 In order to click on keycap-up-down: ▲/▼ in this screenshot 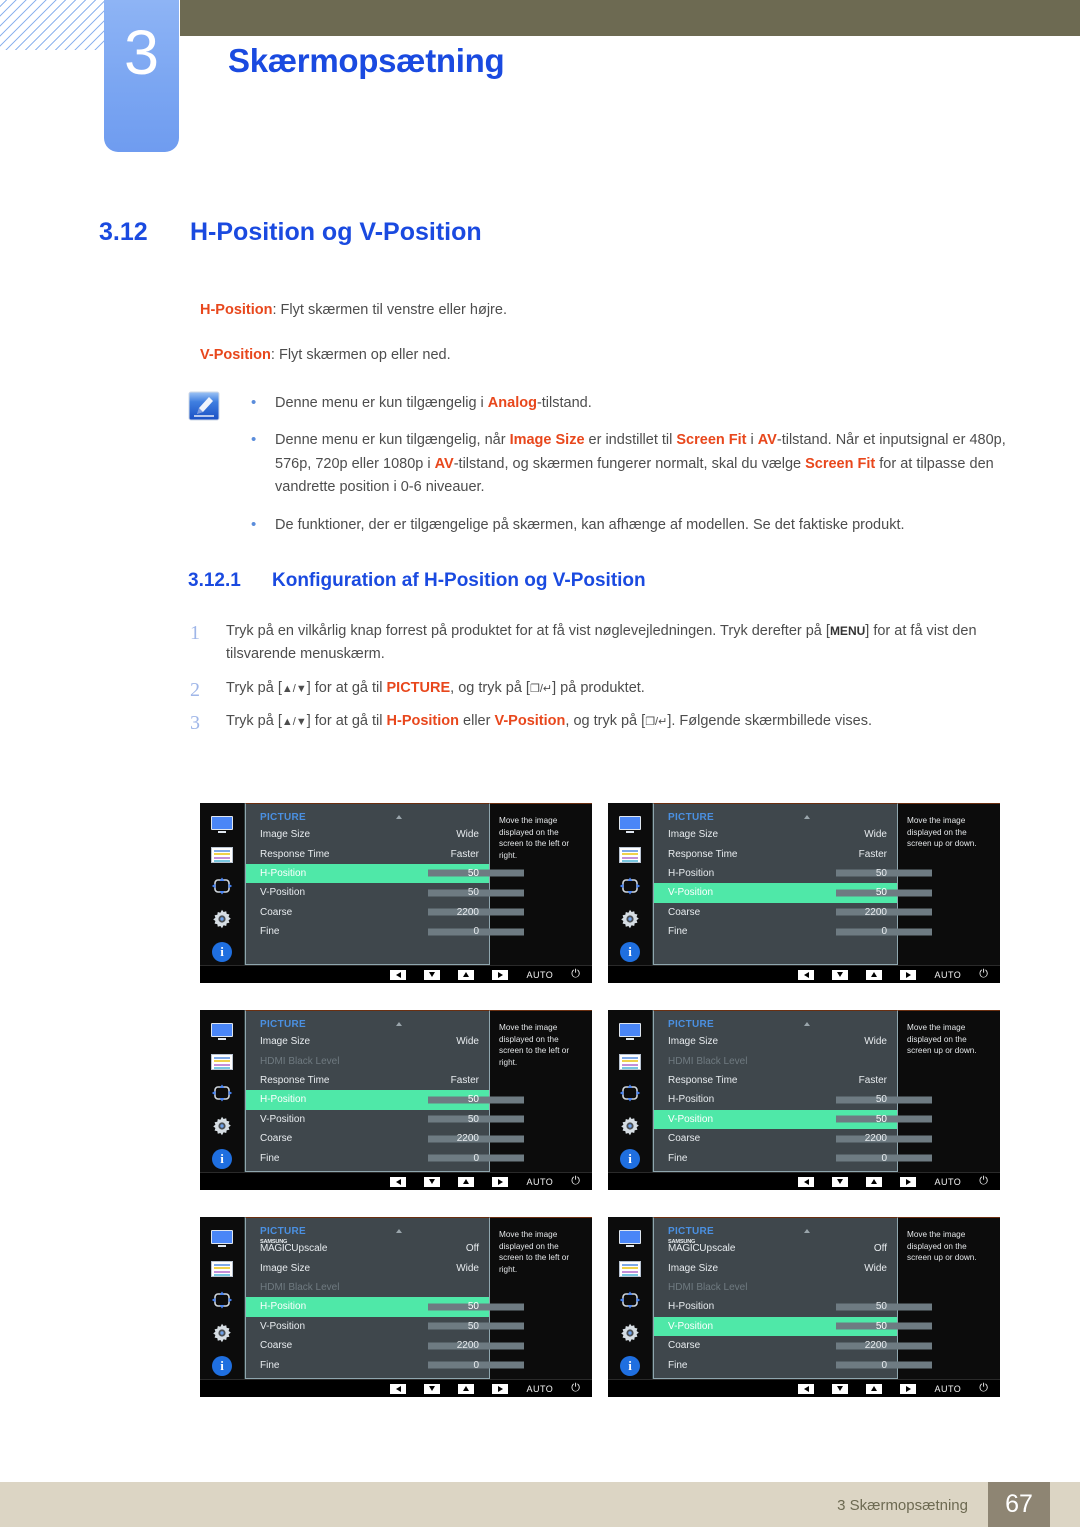, I will do `click(294, 688)`.